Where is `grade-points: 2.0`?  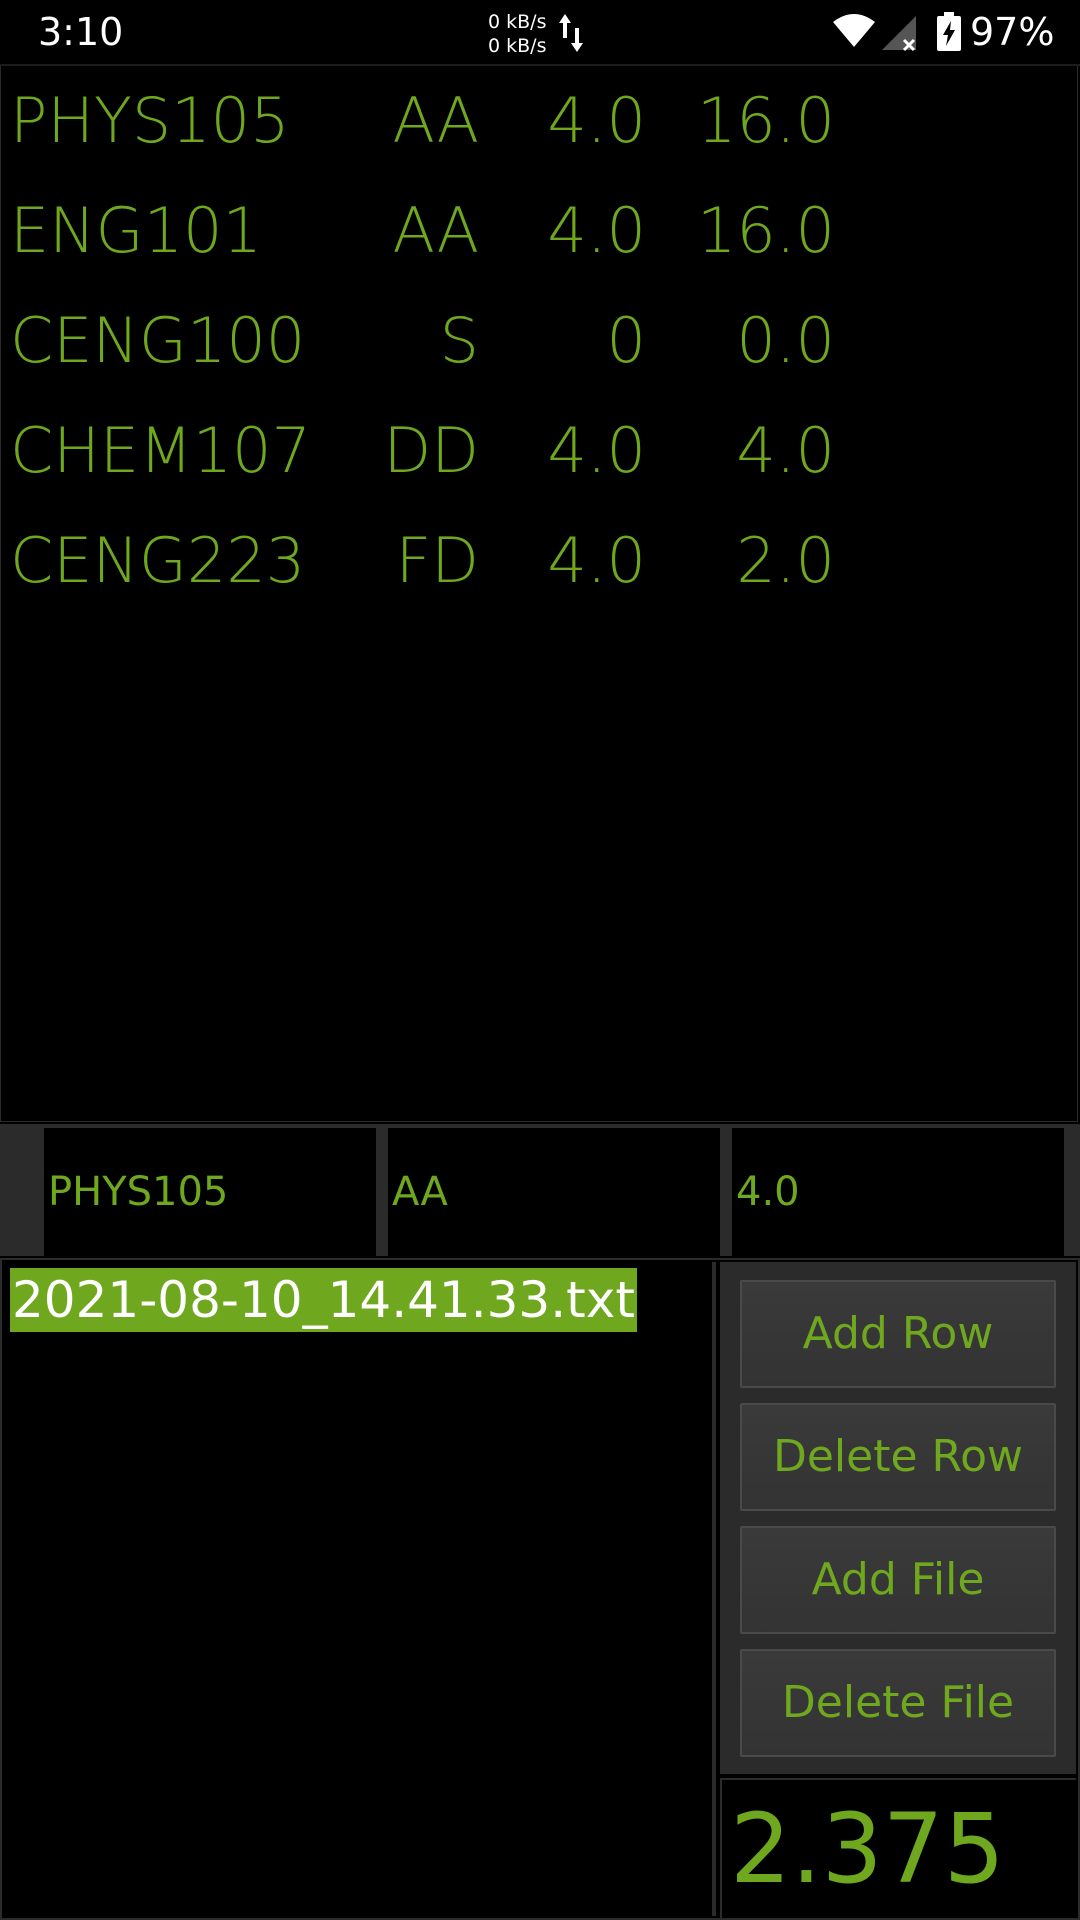
grade-points: 2.0 is located at coordinates (785, 560).